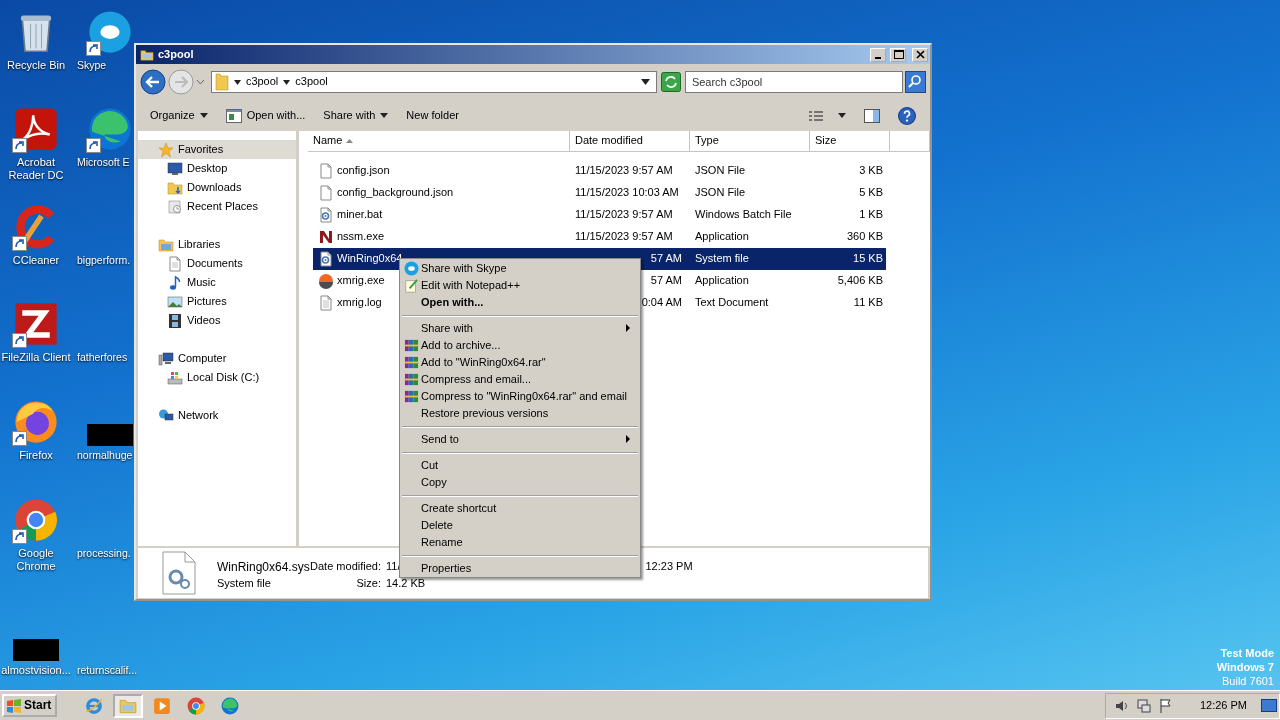  Describe the element at coordinates (871, 215) in the screenshot. I see `file-size: 1 KB` at that location.